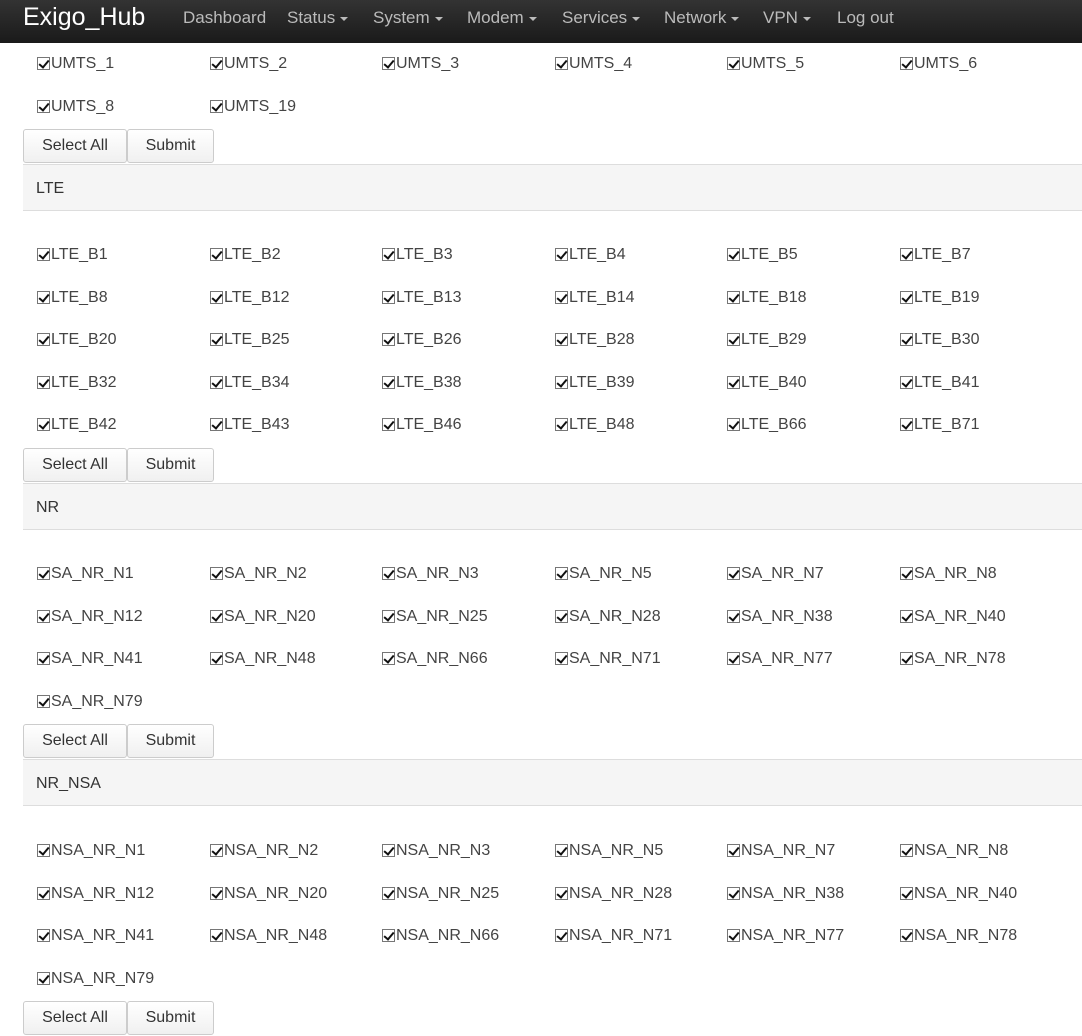 This screenshot has height=1036, width=1082. What do you see at coordinates (435, 659) in the screenshot?
I see `band-checkbox-sa-nr-n66: SA_NR_N66` at bounding box center [435, 659].